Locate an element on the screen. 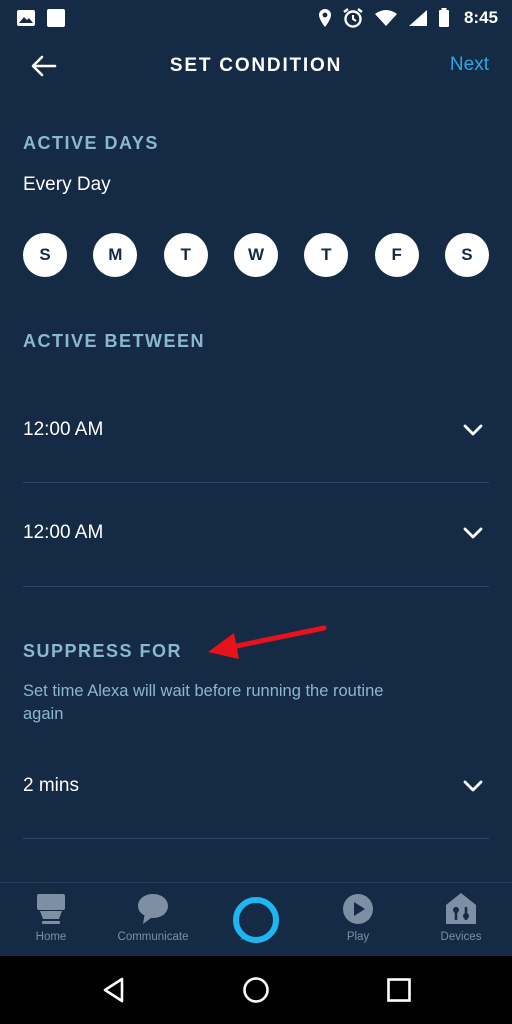  circle-home-icon is located at coordinates (256, 990).